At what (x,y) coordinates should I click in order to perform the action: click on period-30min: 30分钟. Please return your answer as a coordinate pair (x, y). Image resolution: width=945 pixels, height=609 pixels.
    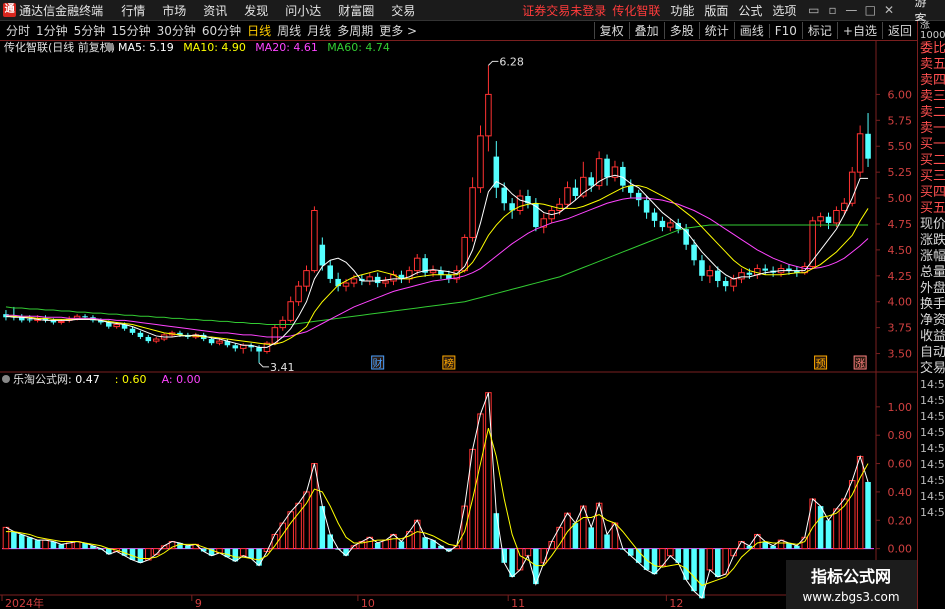
    Looking at the image, I should click on (176, 30).